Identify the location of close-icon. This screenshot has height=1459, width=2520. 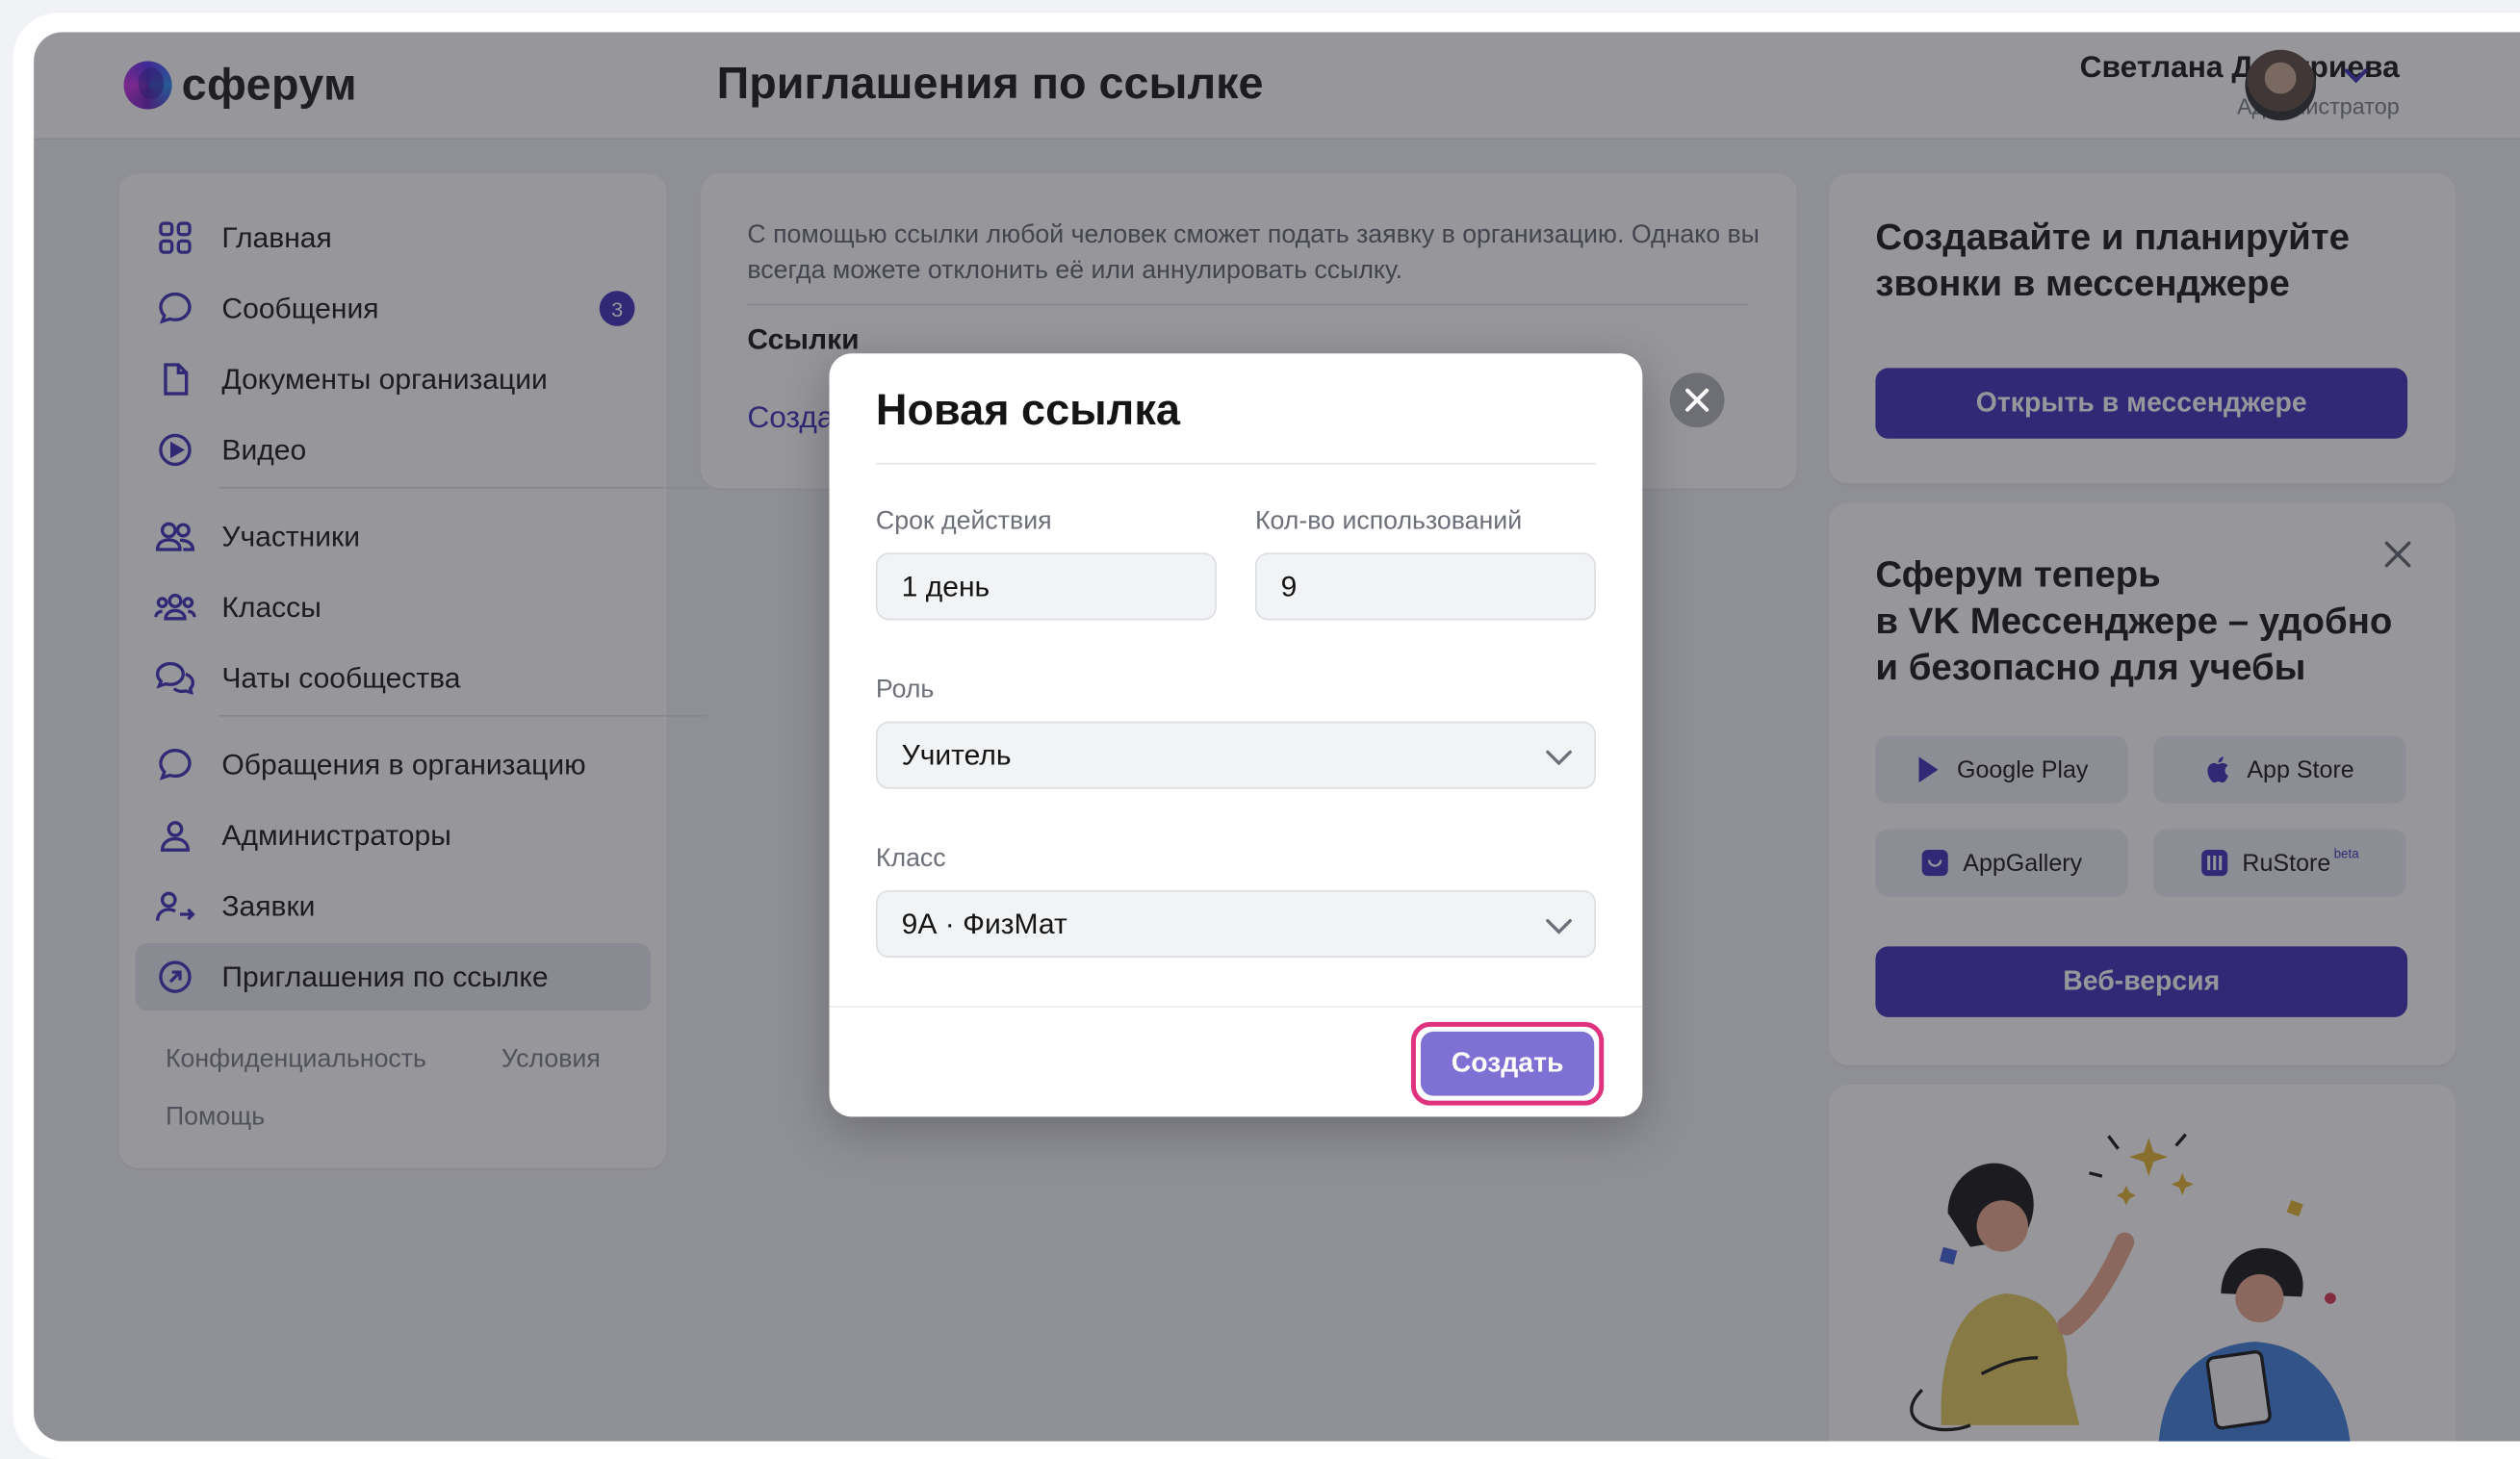
(1698, 400).